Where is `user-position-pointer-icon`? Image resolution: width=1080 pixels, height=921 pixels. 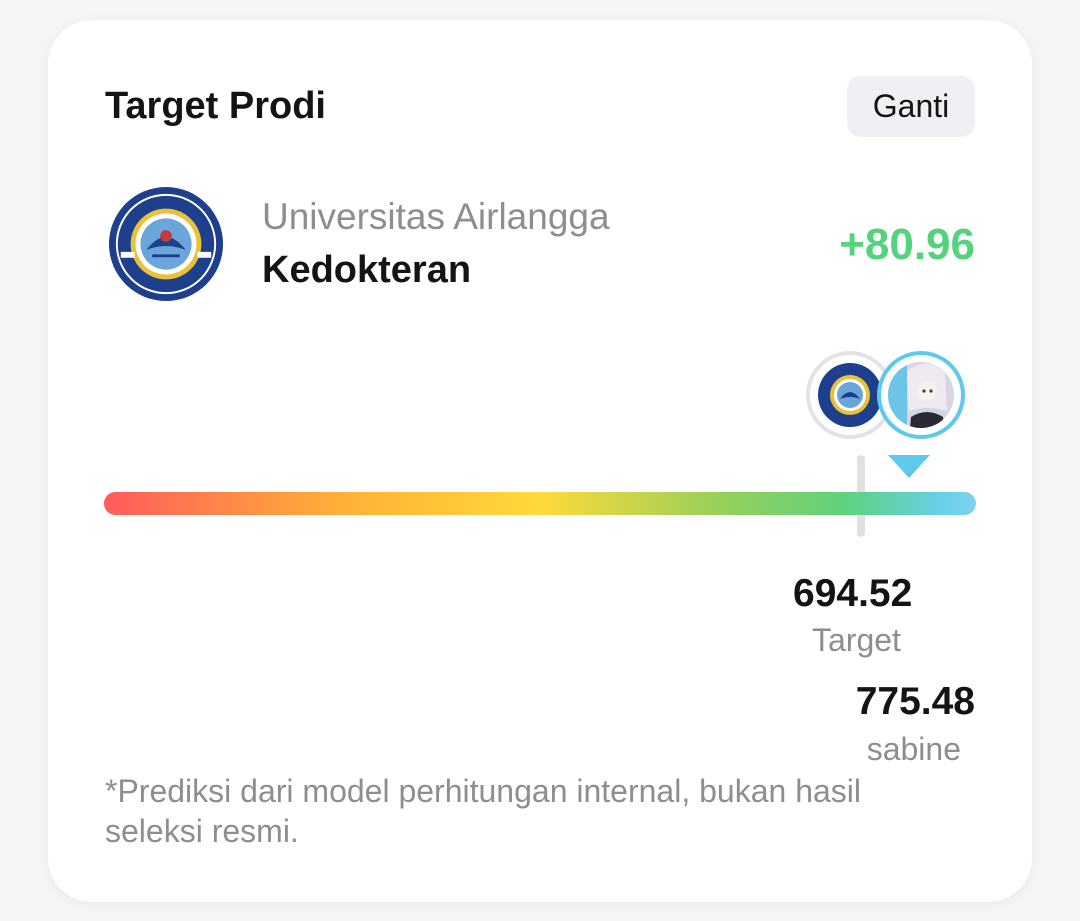 user-position-pointer-icon is located at coordinates (909, 466).